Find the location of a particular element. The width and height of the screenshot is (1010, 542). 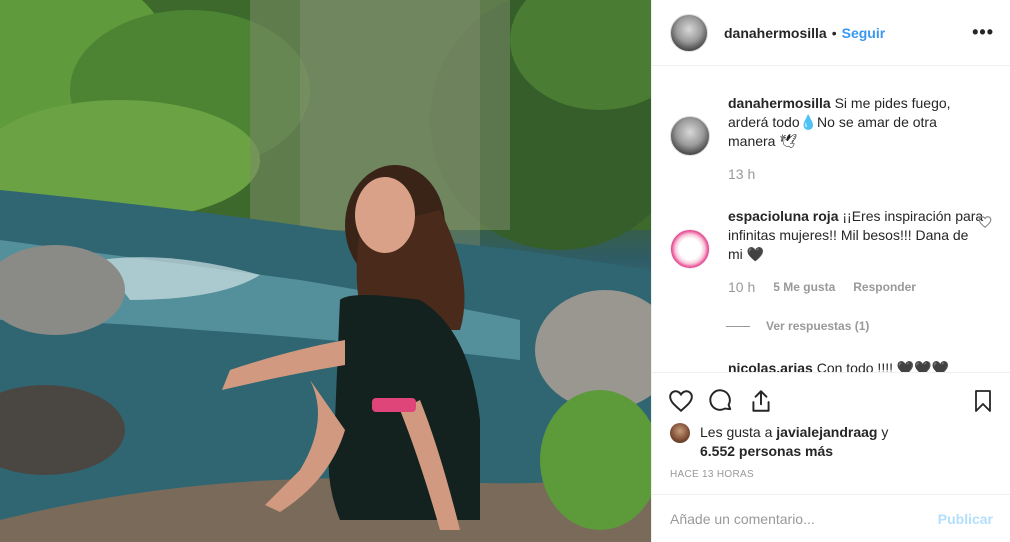

like-heart-icon is located at coordinates (681, 401).